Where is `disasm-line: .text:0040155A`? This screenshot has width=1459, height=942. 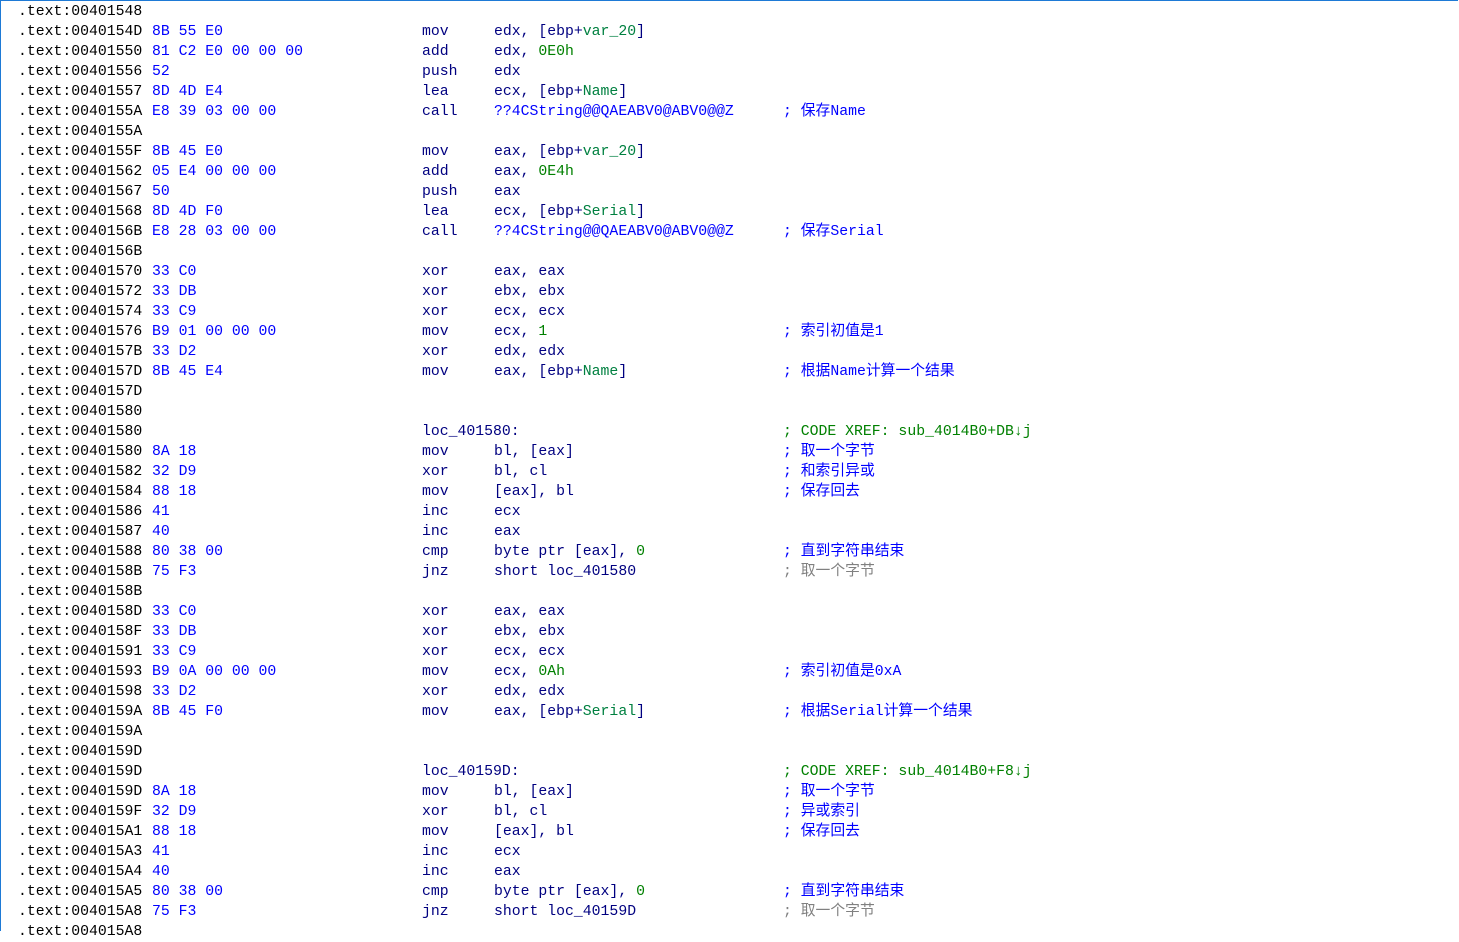 disasm-line: .text:0040155A is located at coordinates (726, 132).